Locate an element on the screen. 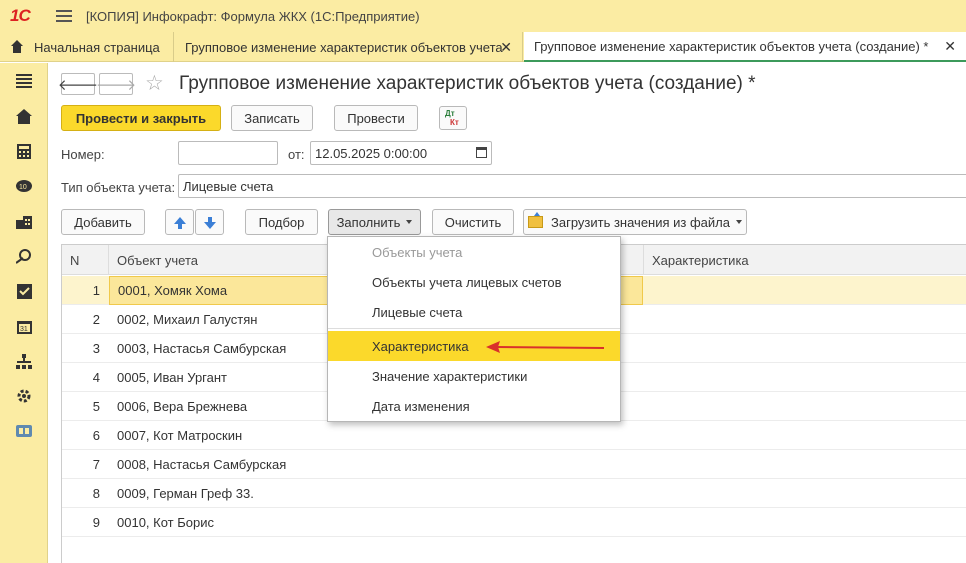 The width and height of the screenshot is (966, 563). arrow-up-icon is located at coordinates (179, 222).